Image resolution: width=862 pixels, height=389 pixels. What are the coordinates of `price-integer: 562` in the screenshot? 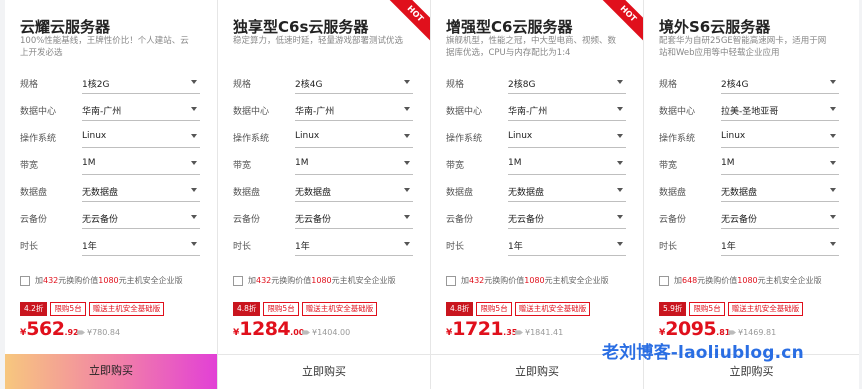 It's located at (45, 329).